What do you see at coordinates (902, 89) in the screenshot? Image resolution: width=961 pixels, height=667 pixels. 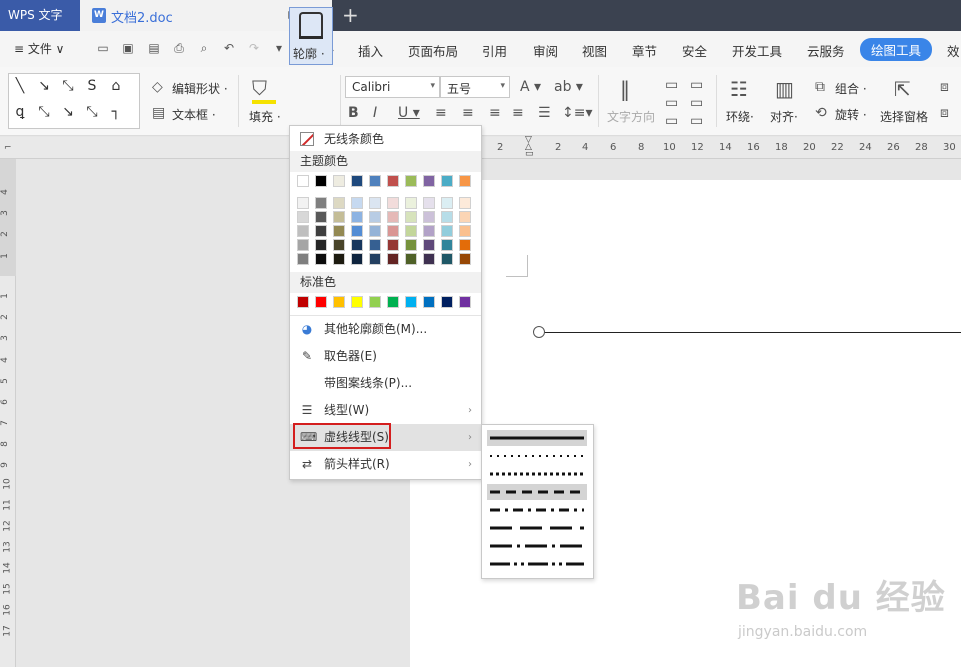 I see `selection-pane-icon: ⇱` at bounding box center [902, 89].